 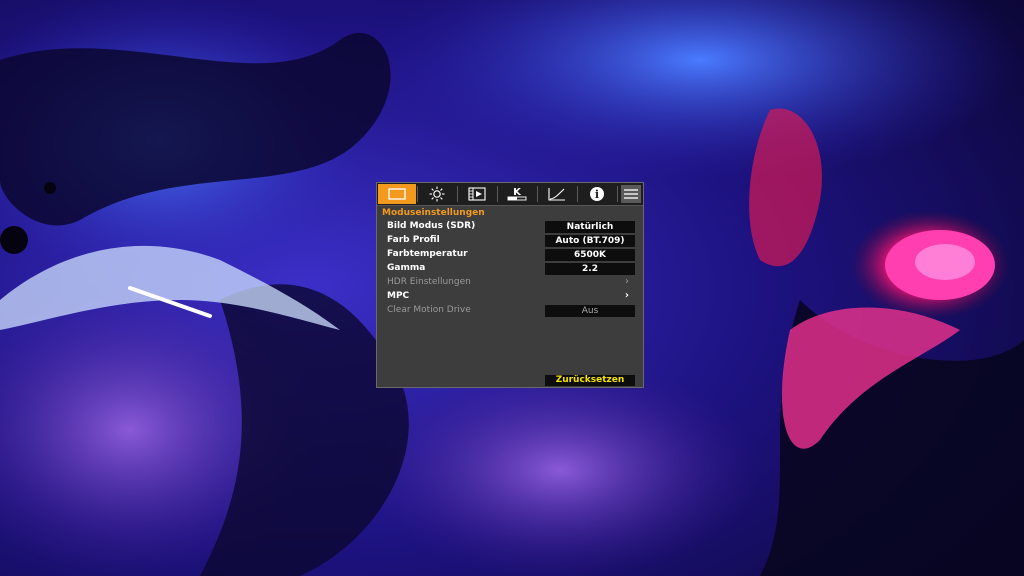 I want to click on gamma-curve-icon, so click(x=557, y=194).